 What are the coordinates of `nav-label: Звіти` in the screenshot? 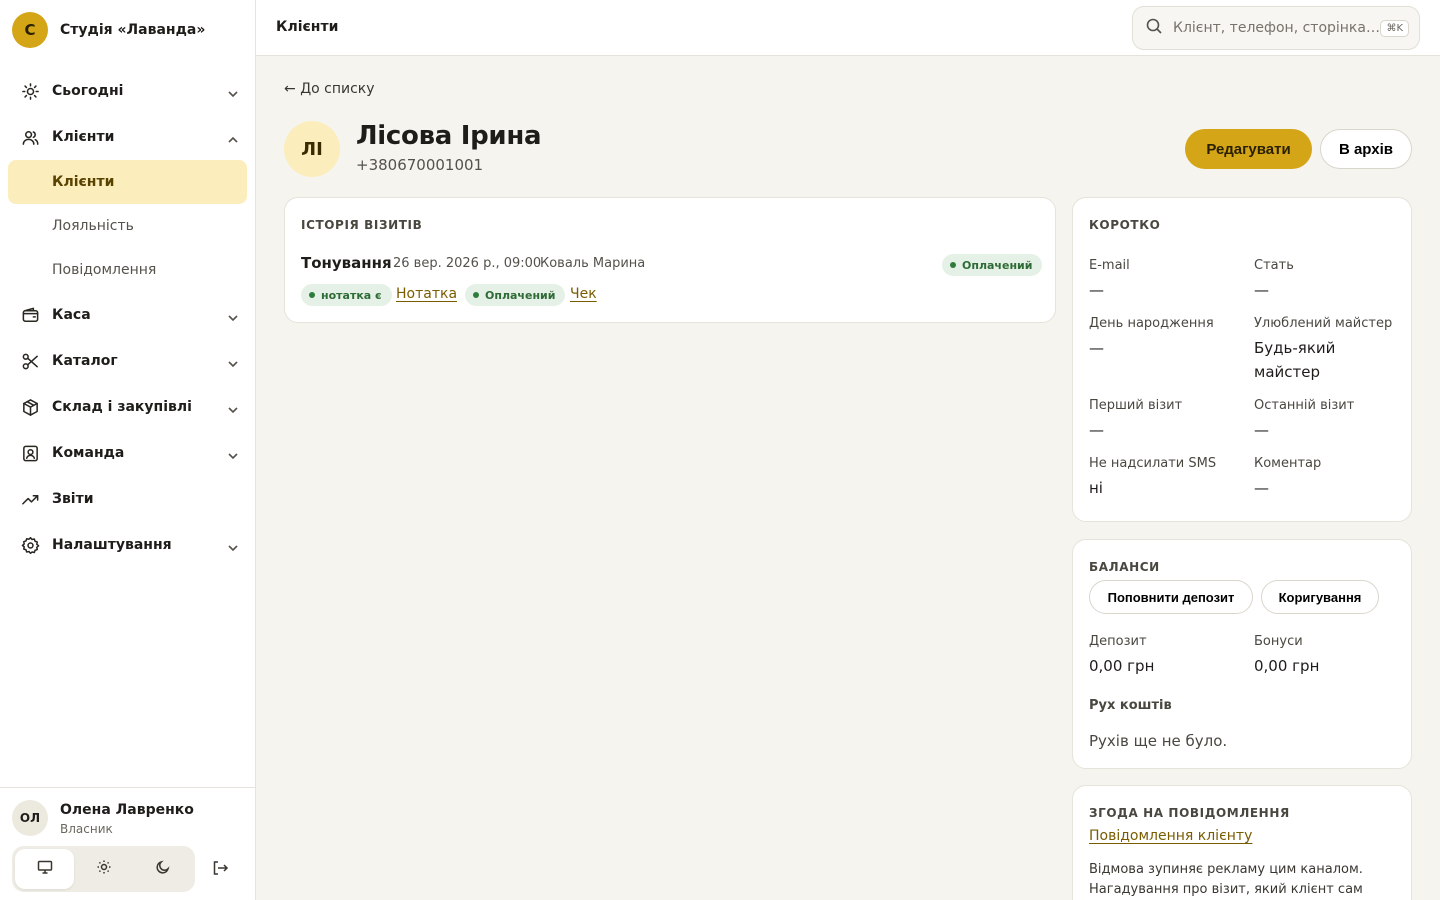 It's located at (73, 499).